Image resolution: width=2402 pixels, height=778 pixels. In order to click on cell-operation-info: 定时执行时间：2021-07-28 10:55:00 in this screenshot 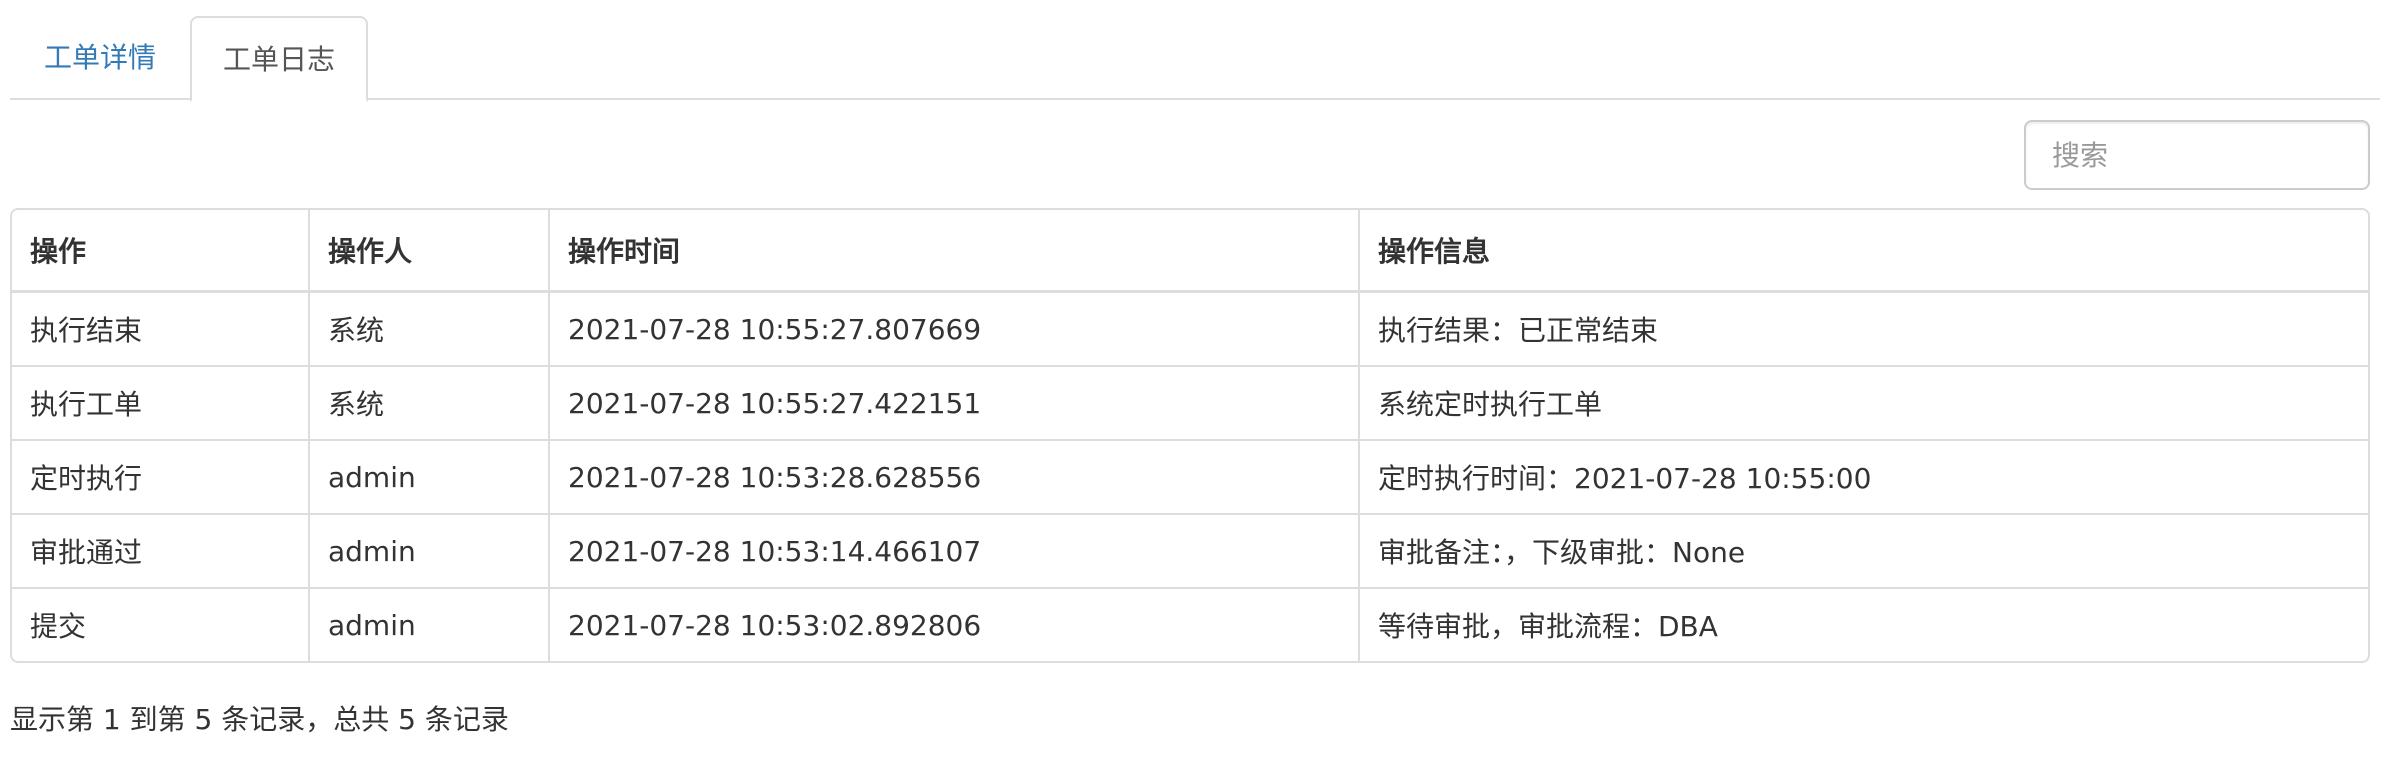, I will do `click(1863, 477)`.